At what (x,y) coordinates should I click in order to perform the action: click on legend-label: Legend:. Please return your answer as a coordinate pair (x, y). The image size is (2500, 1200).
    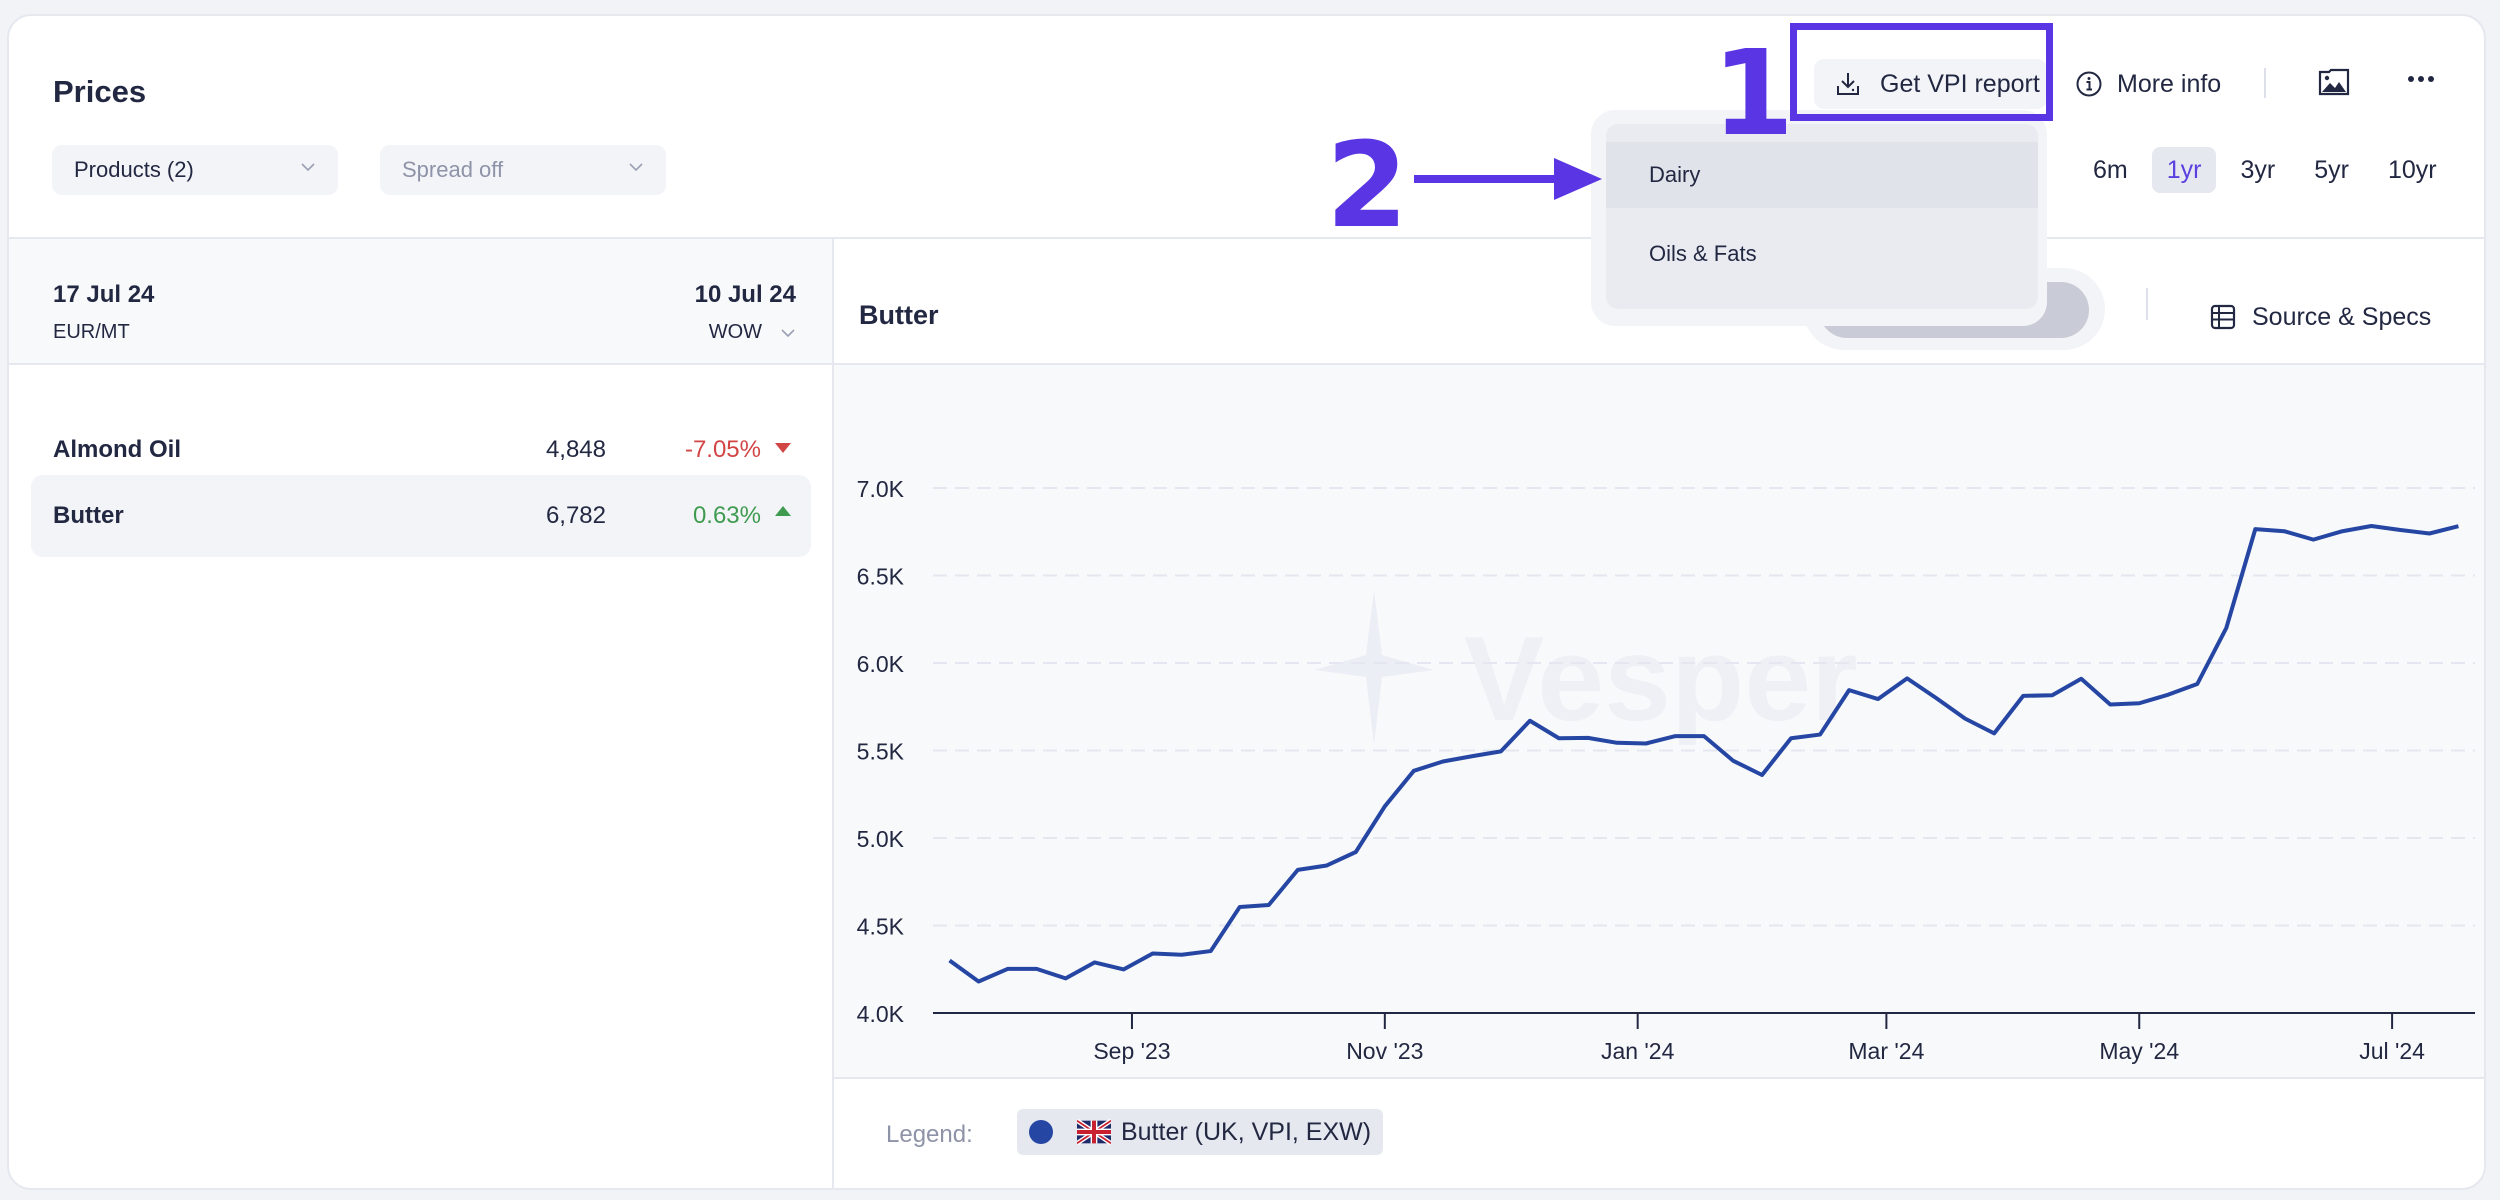
    Looking at the image, I should click on (929, 1134).